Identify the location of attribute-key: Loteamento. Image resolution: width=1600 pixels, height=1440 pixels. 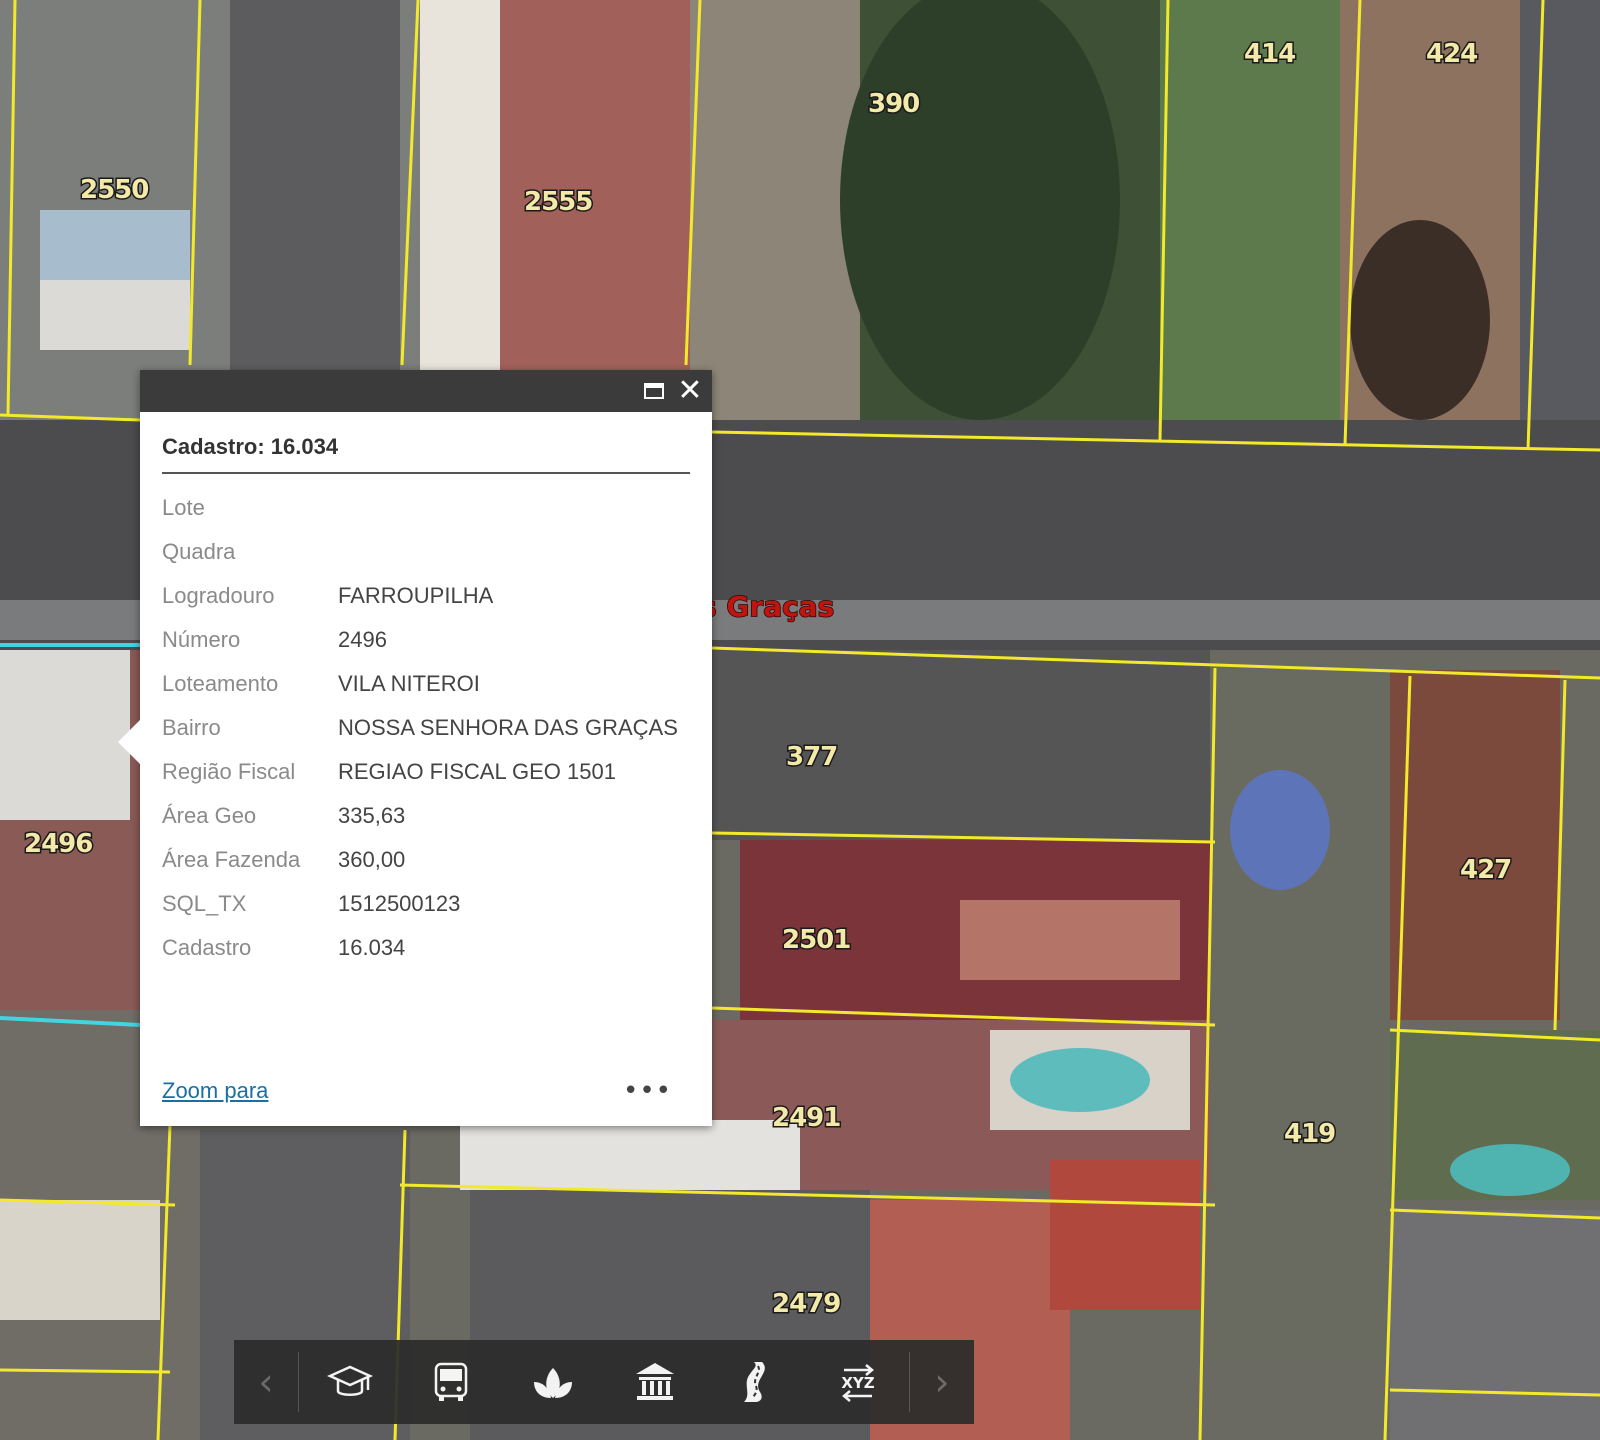
(220, 683).